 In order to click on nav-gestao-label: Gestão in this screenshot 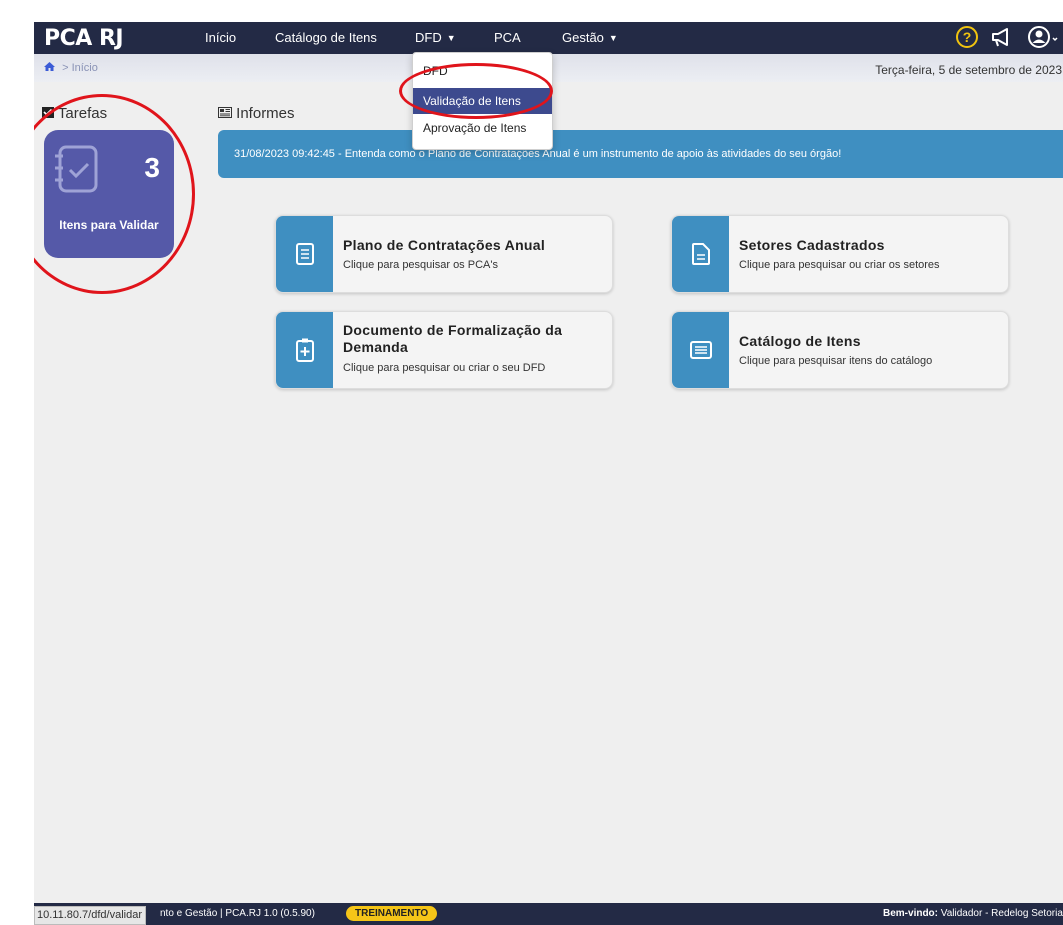, I will do `click(583, 37)`.